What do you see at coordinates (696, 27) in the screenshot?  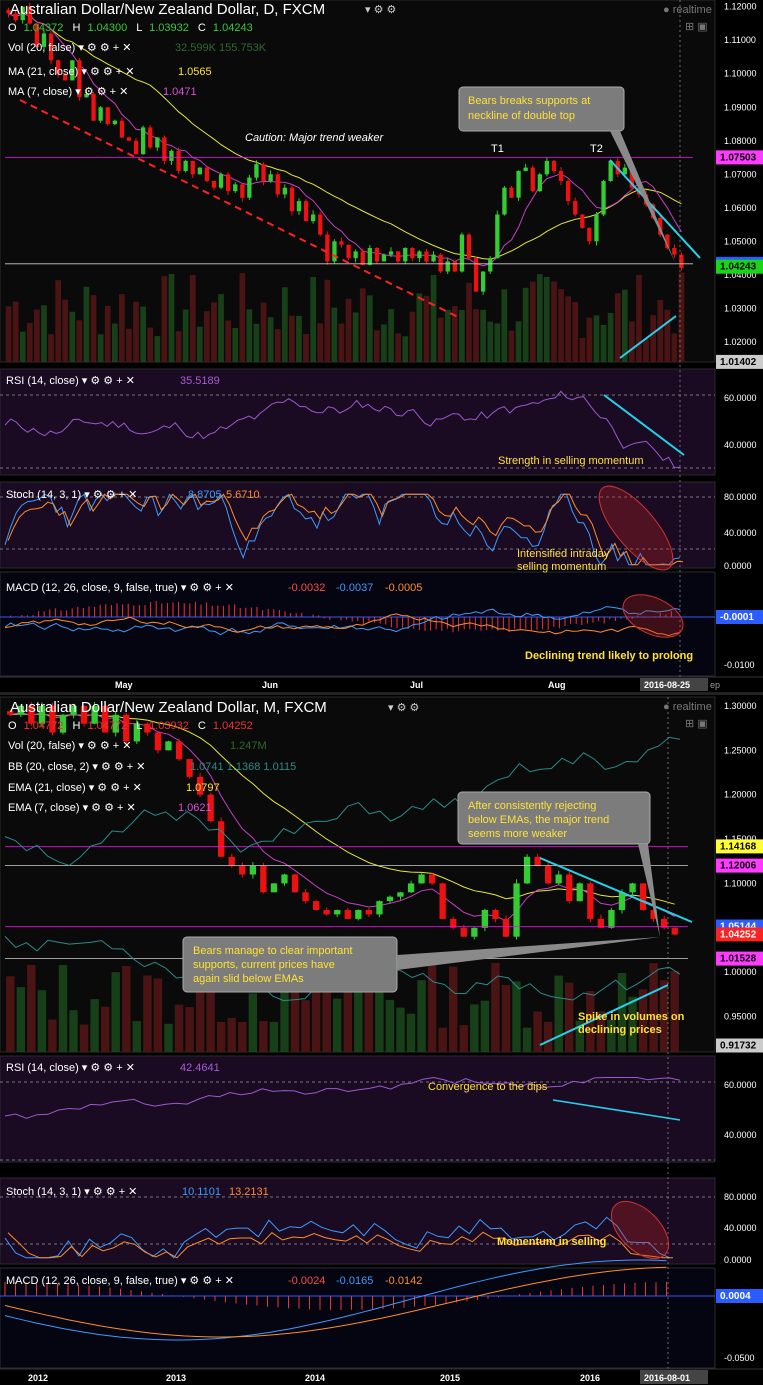 I see `window-controls-icon: ⊞ ▣` at bounding box center [696, 27].